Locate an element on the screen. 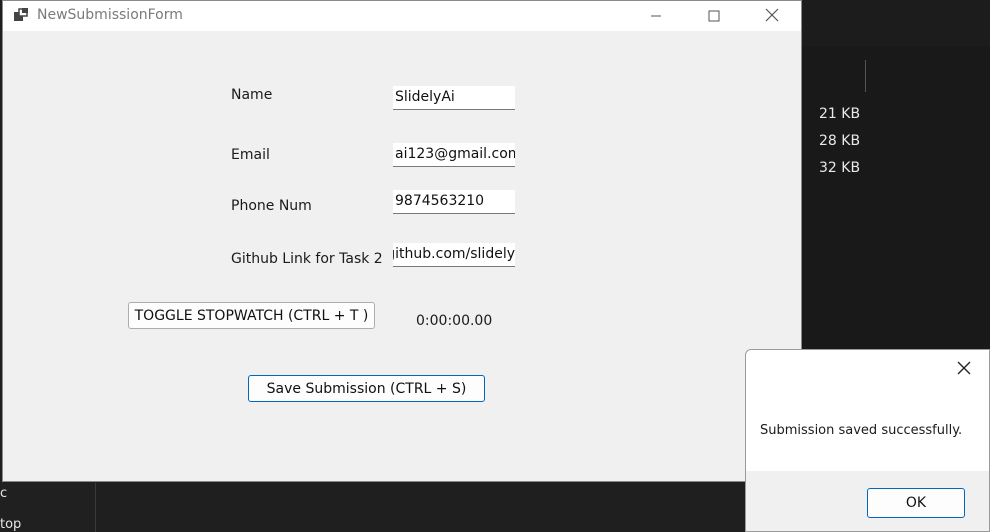 This screenshot has height=532, width=990. name-label: Name is located at coordinates (252, 95).